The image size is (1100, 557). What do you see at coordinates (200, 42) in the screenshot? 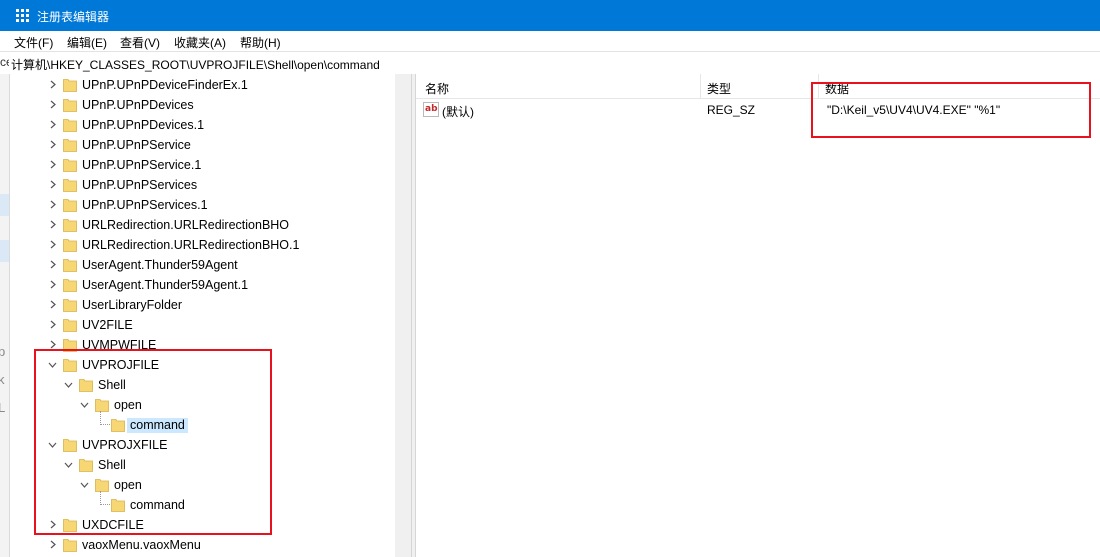
I see `menu-favorites: 收藏夹(A)` at bounding box center [200, 42].